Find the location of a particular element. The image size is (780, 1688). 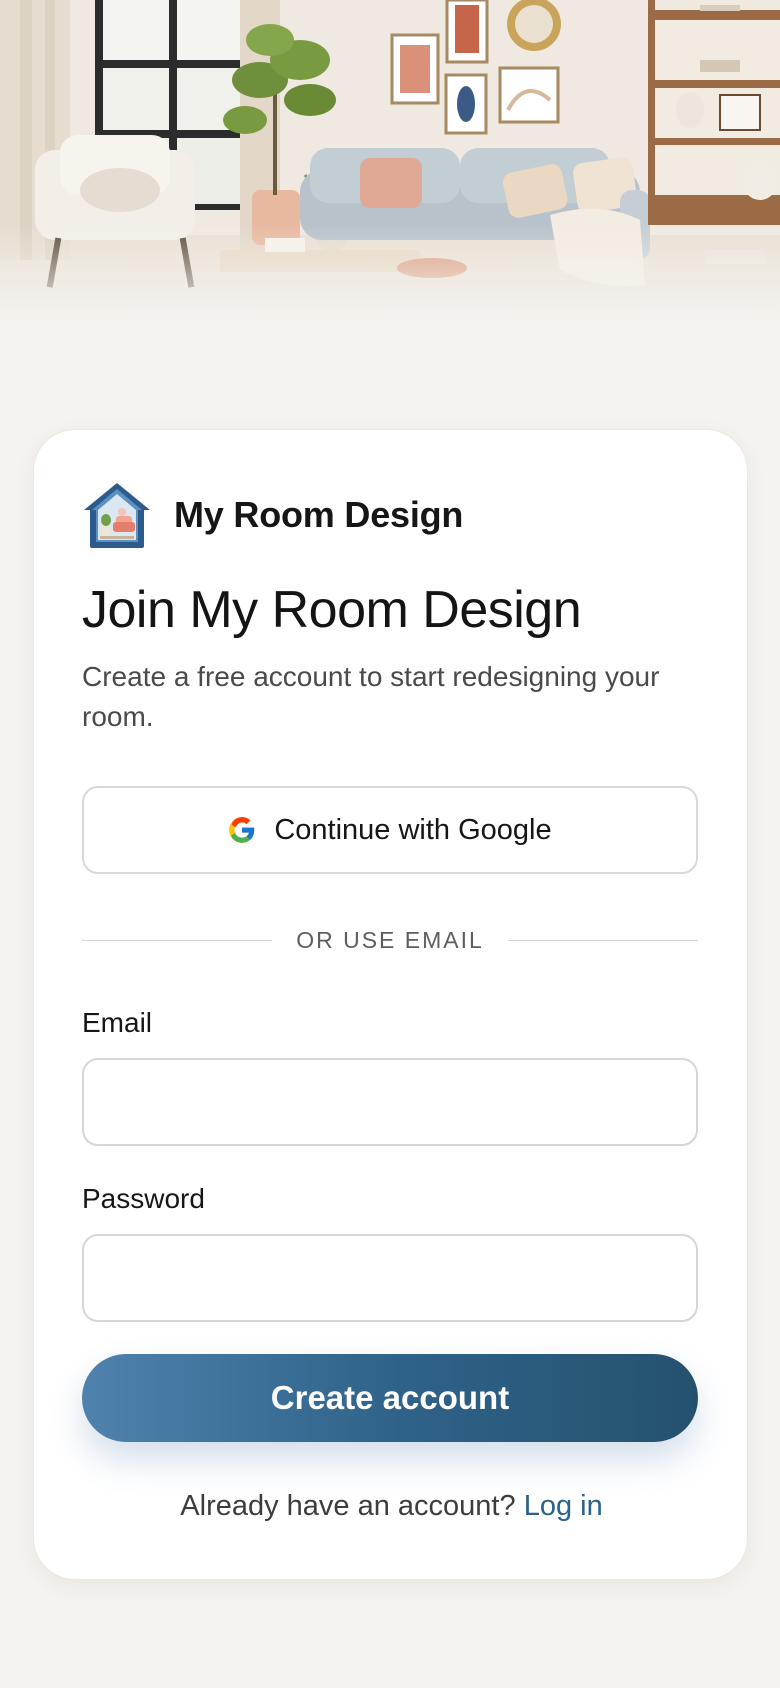

email-label: Email is located at coordinates (117, 1022).